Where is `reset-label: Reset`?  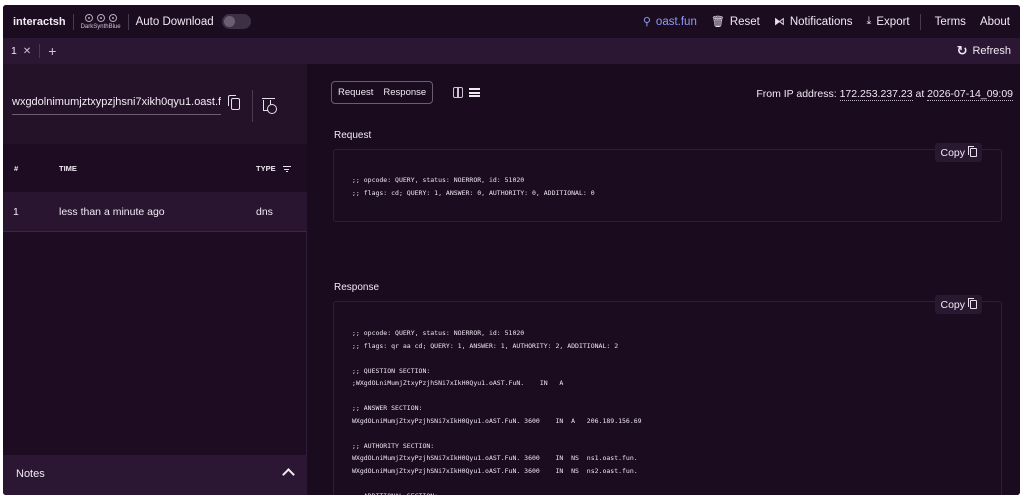
reset-label: Reset is located at coordinates (744, 21).